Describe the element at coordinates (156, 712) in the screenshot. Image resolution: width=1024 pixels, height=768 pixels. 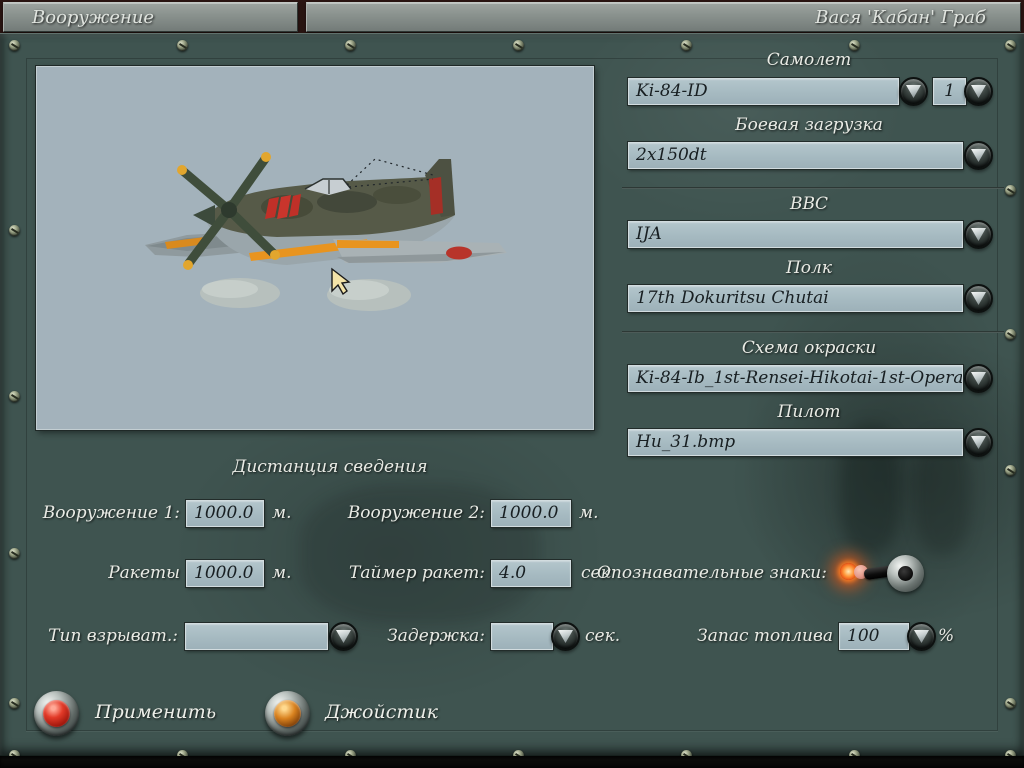
I see `apply-button-label: Применить` at that location.